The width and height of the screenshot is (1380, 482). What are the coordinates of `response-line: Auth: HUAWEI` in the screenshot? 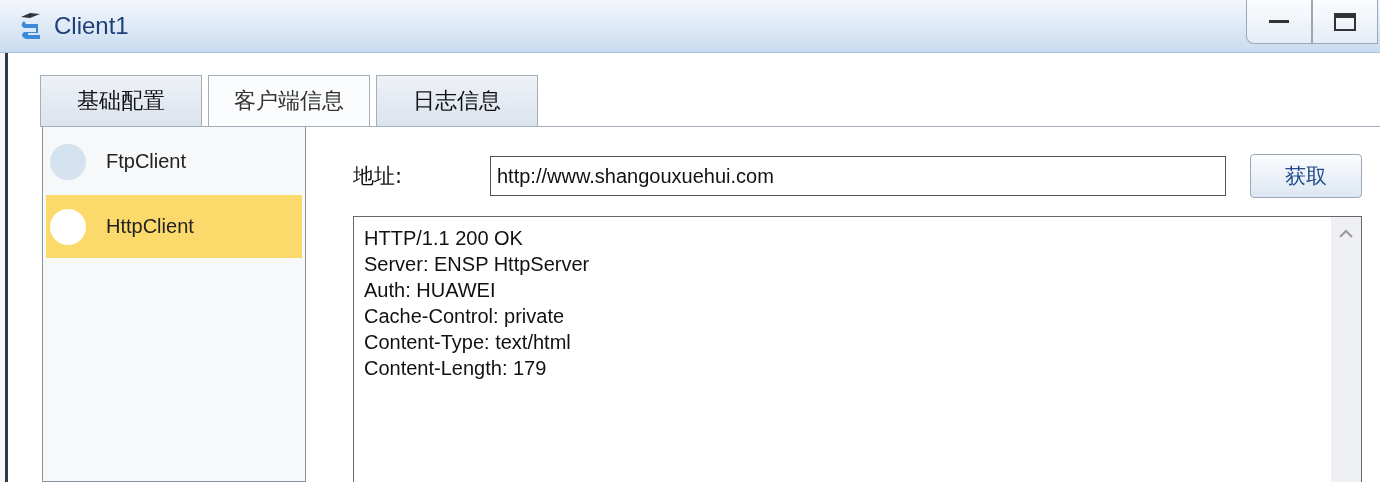 It's located at (430, 290).